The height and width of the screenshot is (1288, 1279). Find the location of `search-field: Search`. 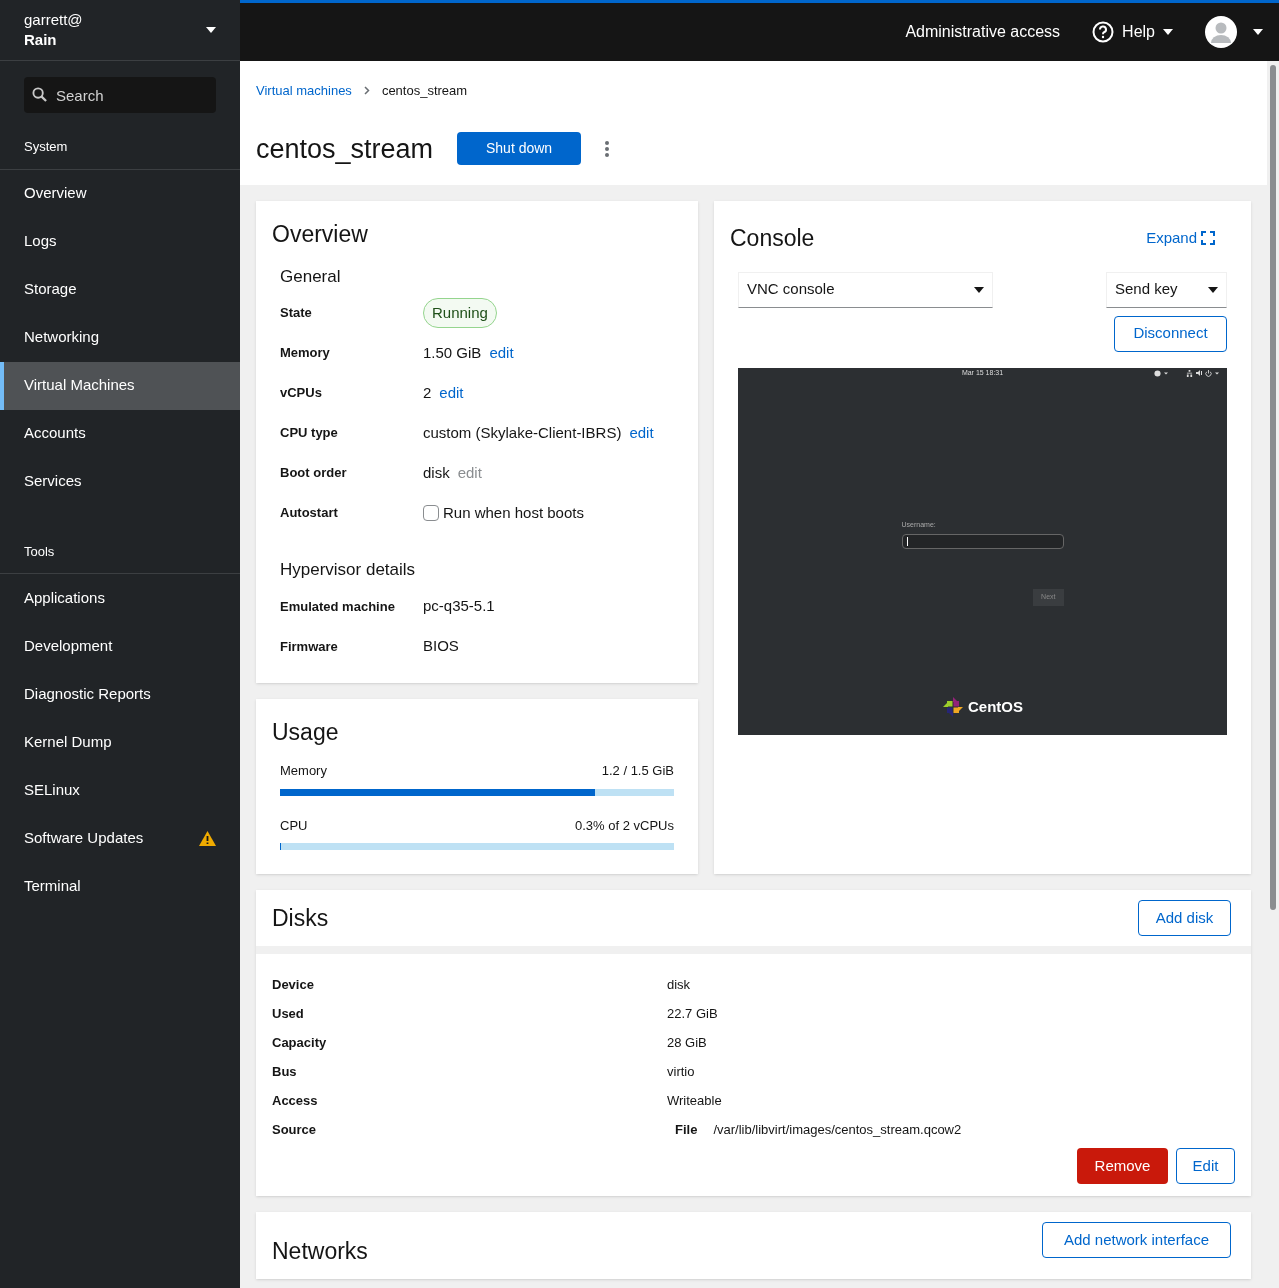

search-field: Search is located at coordinates (120, 95).